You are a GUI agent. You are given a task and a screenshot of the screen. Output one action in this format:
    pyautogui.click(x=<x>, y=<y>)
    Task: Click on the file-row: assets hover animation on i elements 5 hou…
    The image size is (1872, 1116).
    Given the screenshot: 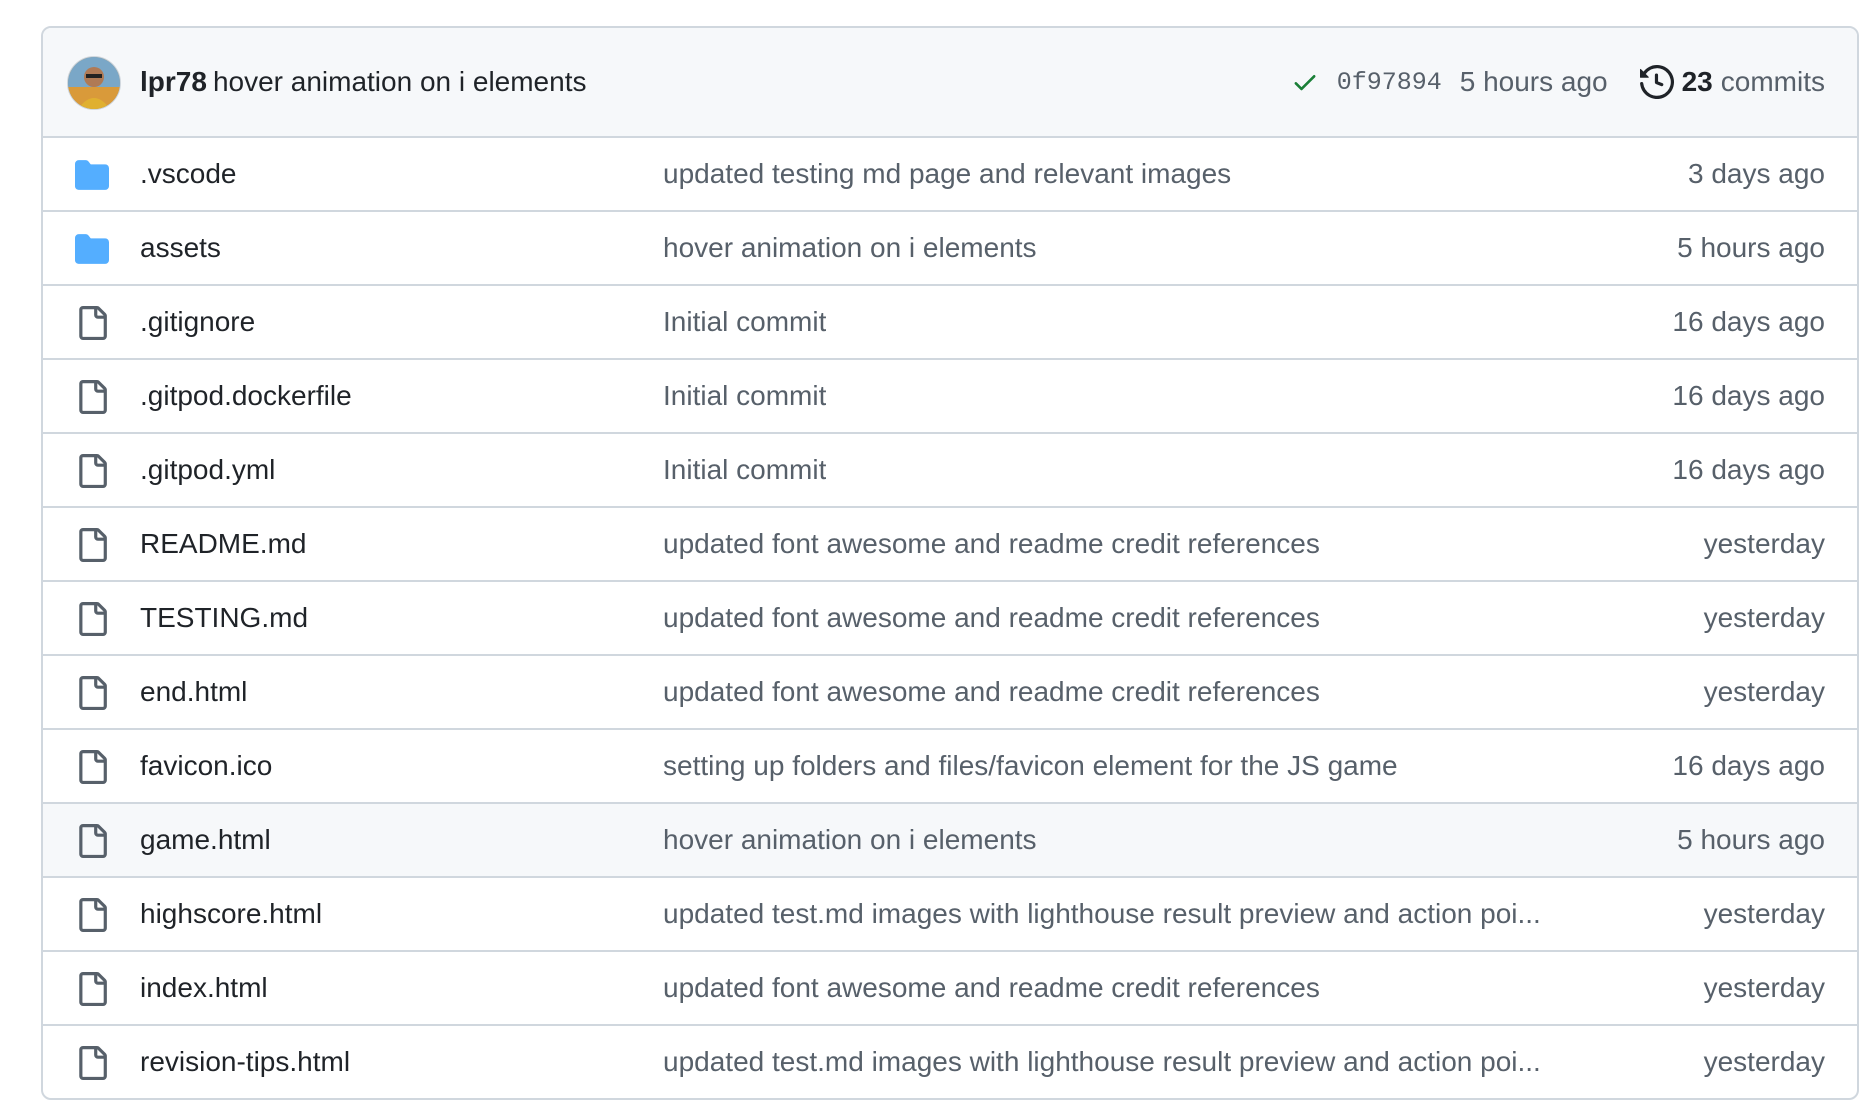 What is the action you would take?
    pyautogui.click(x=950, y=247)
    